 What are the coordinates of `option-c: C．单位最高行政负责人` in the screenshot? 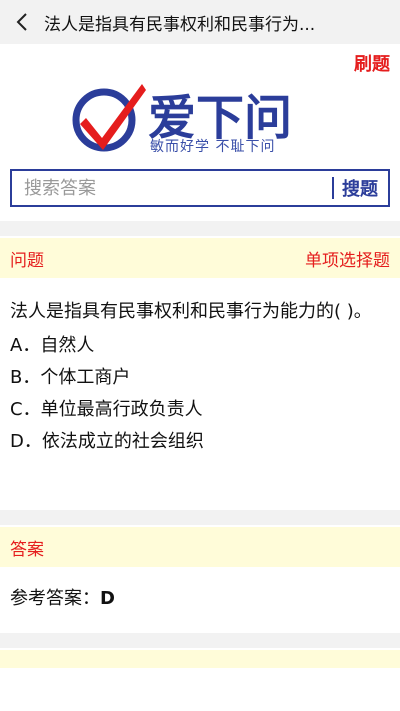 It's located at (106, 409).